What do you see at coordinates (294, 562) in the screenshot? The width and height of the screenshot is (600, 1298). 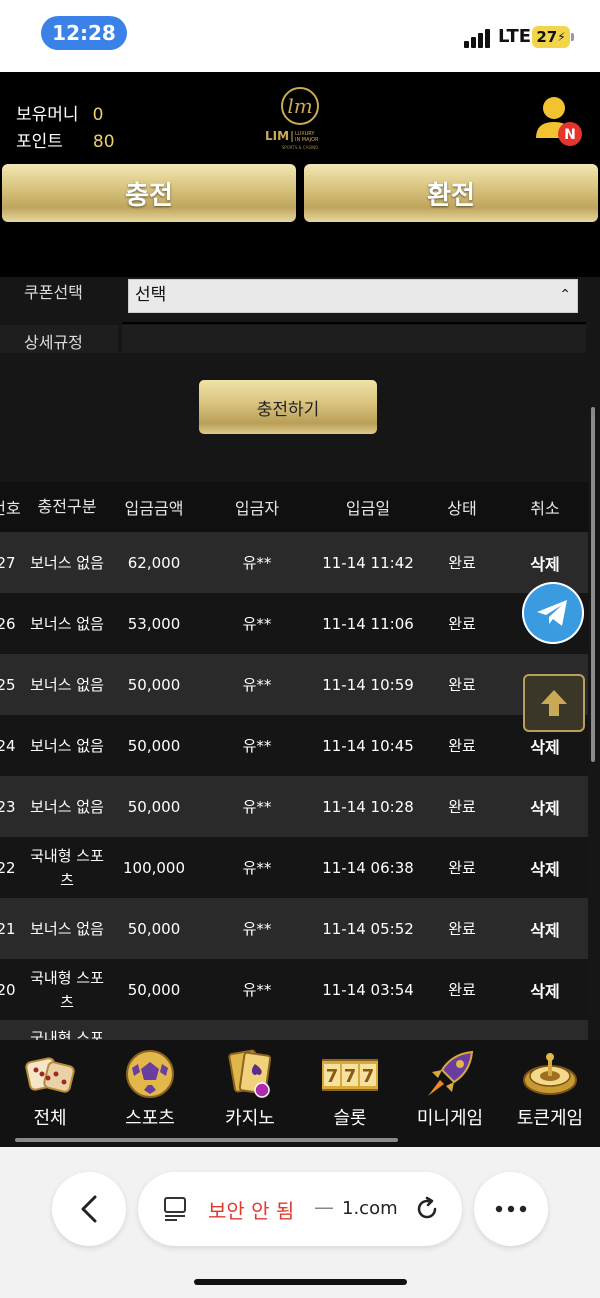 I see `table-row: 27 보너스 없음 62,000 유** 11-14 11:42 완료 삭제` at bounding box center [294, 562].